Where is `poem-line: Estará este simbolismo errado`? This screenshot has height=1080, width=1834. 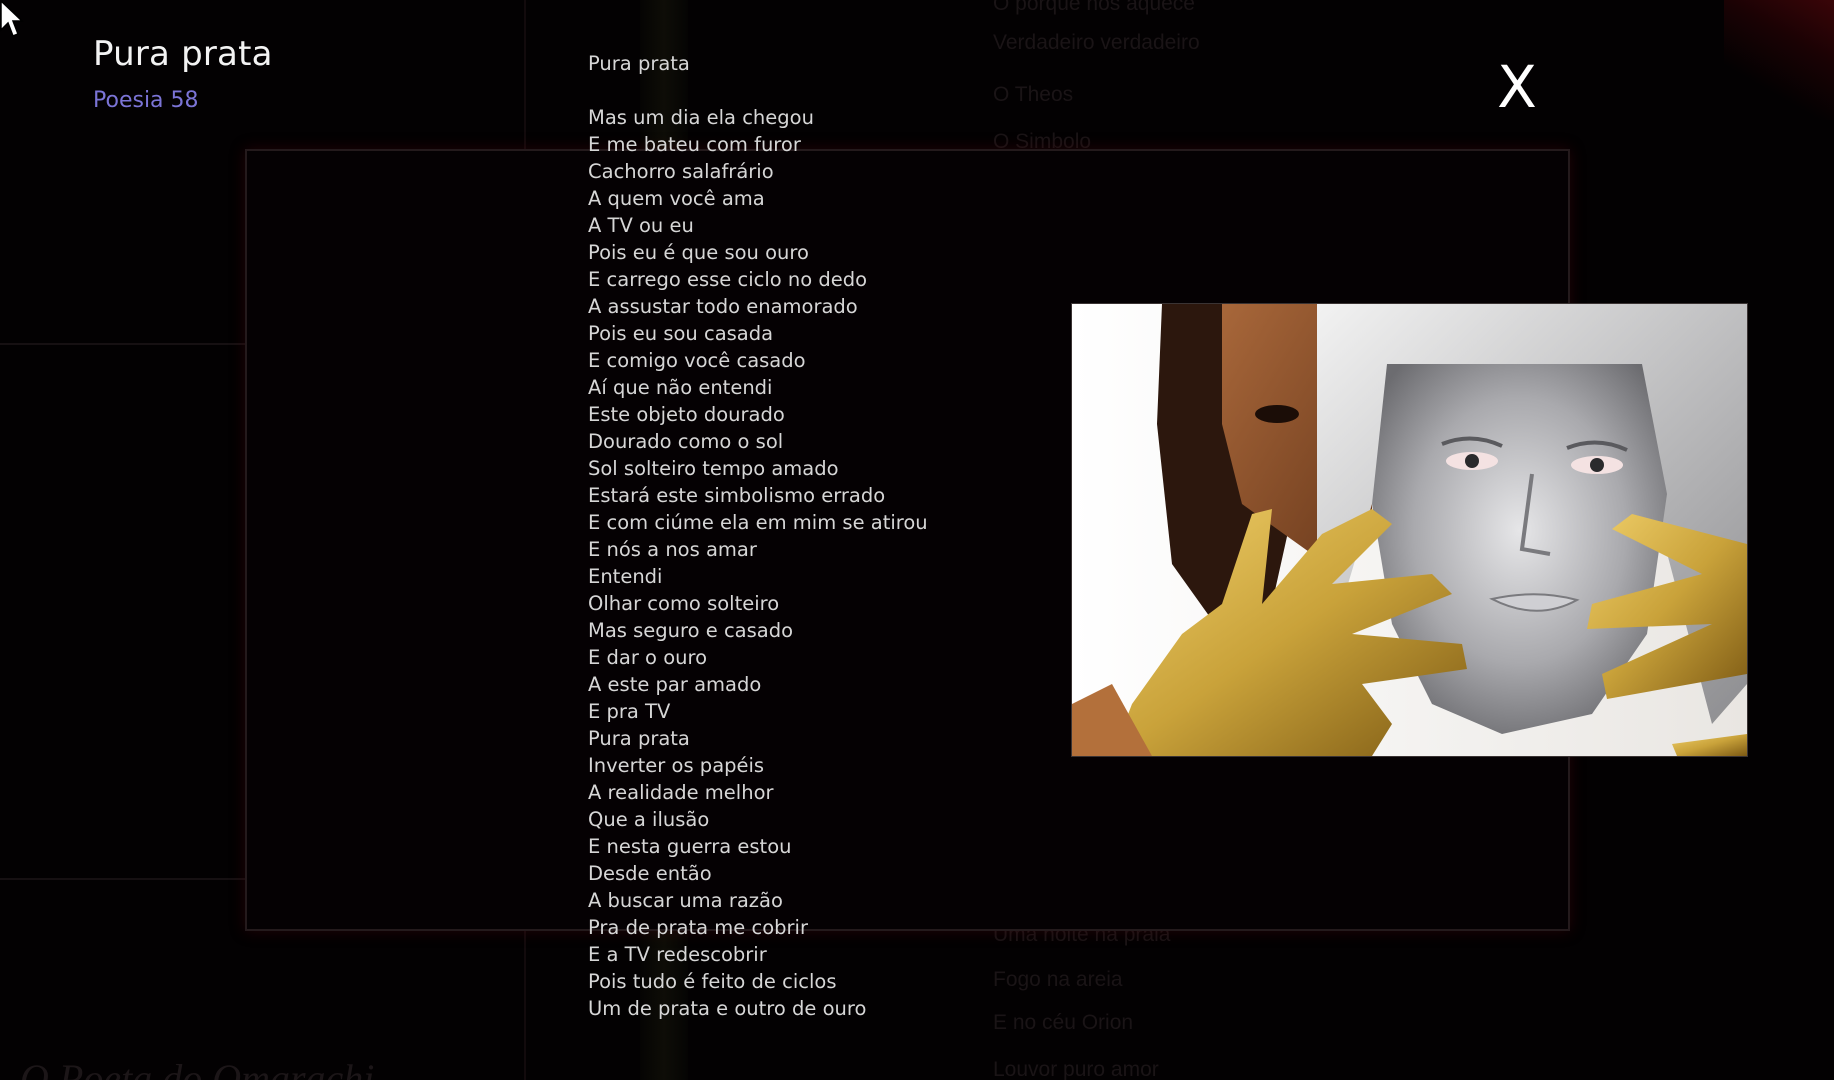
poem-line: Estará este simbolismo errado is located at coordinates (737, 495).